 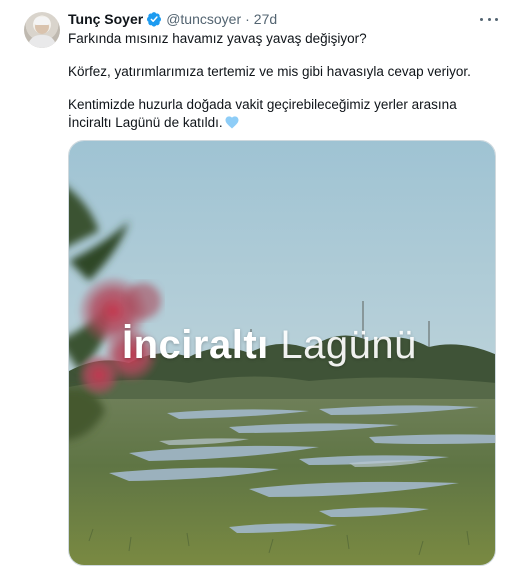 What do you see at coordinates (203, 19) in the screenshot?
I see `author-handle: @tuncsoyer` at bounding box center [203, 19].